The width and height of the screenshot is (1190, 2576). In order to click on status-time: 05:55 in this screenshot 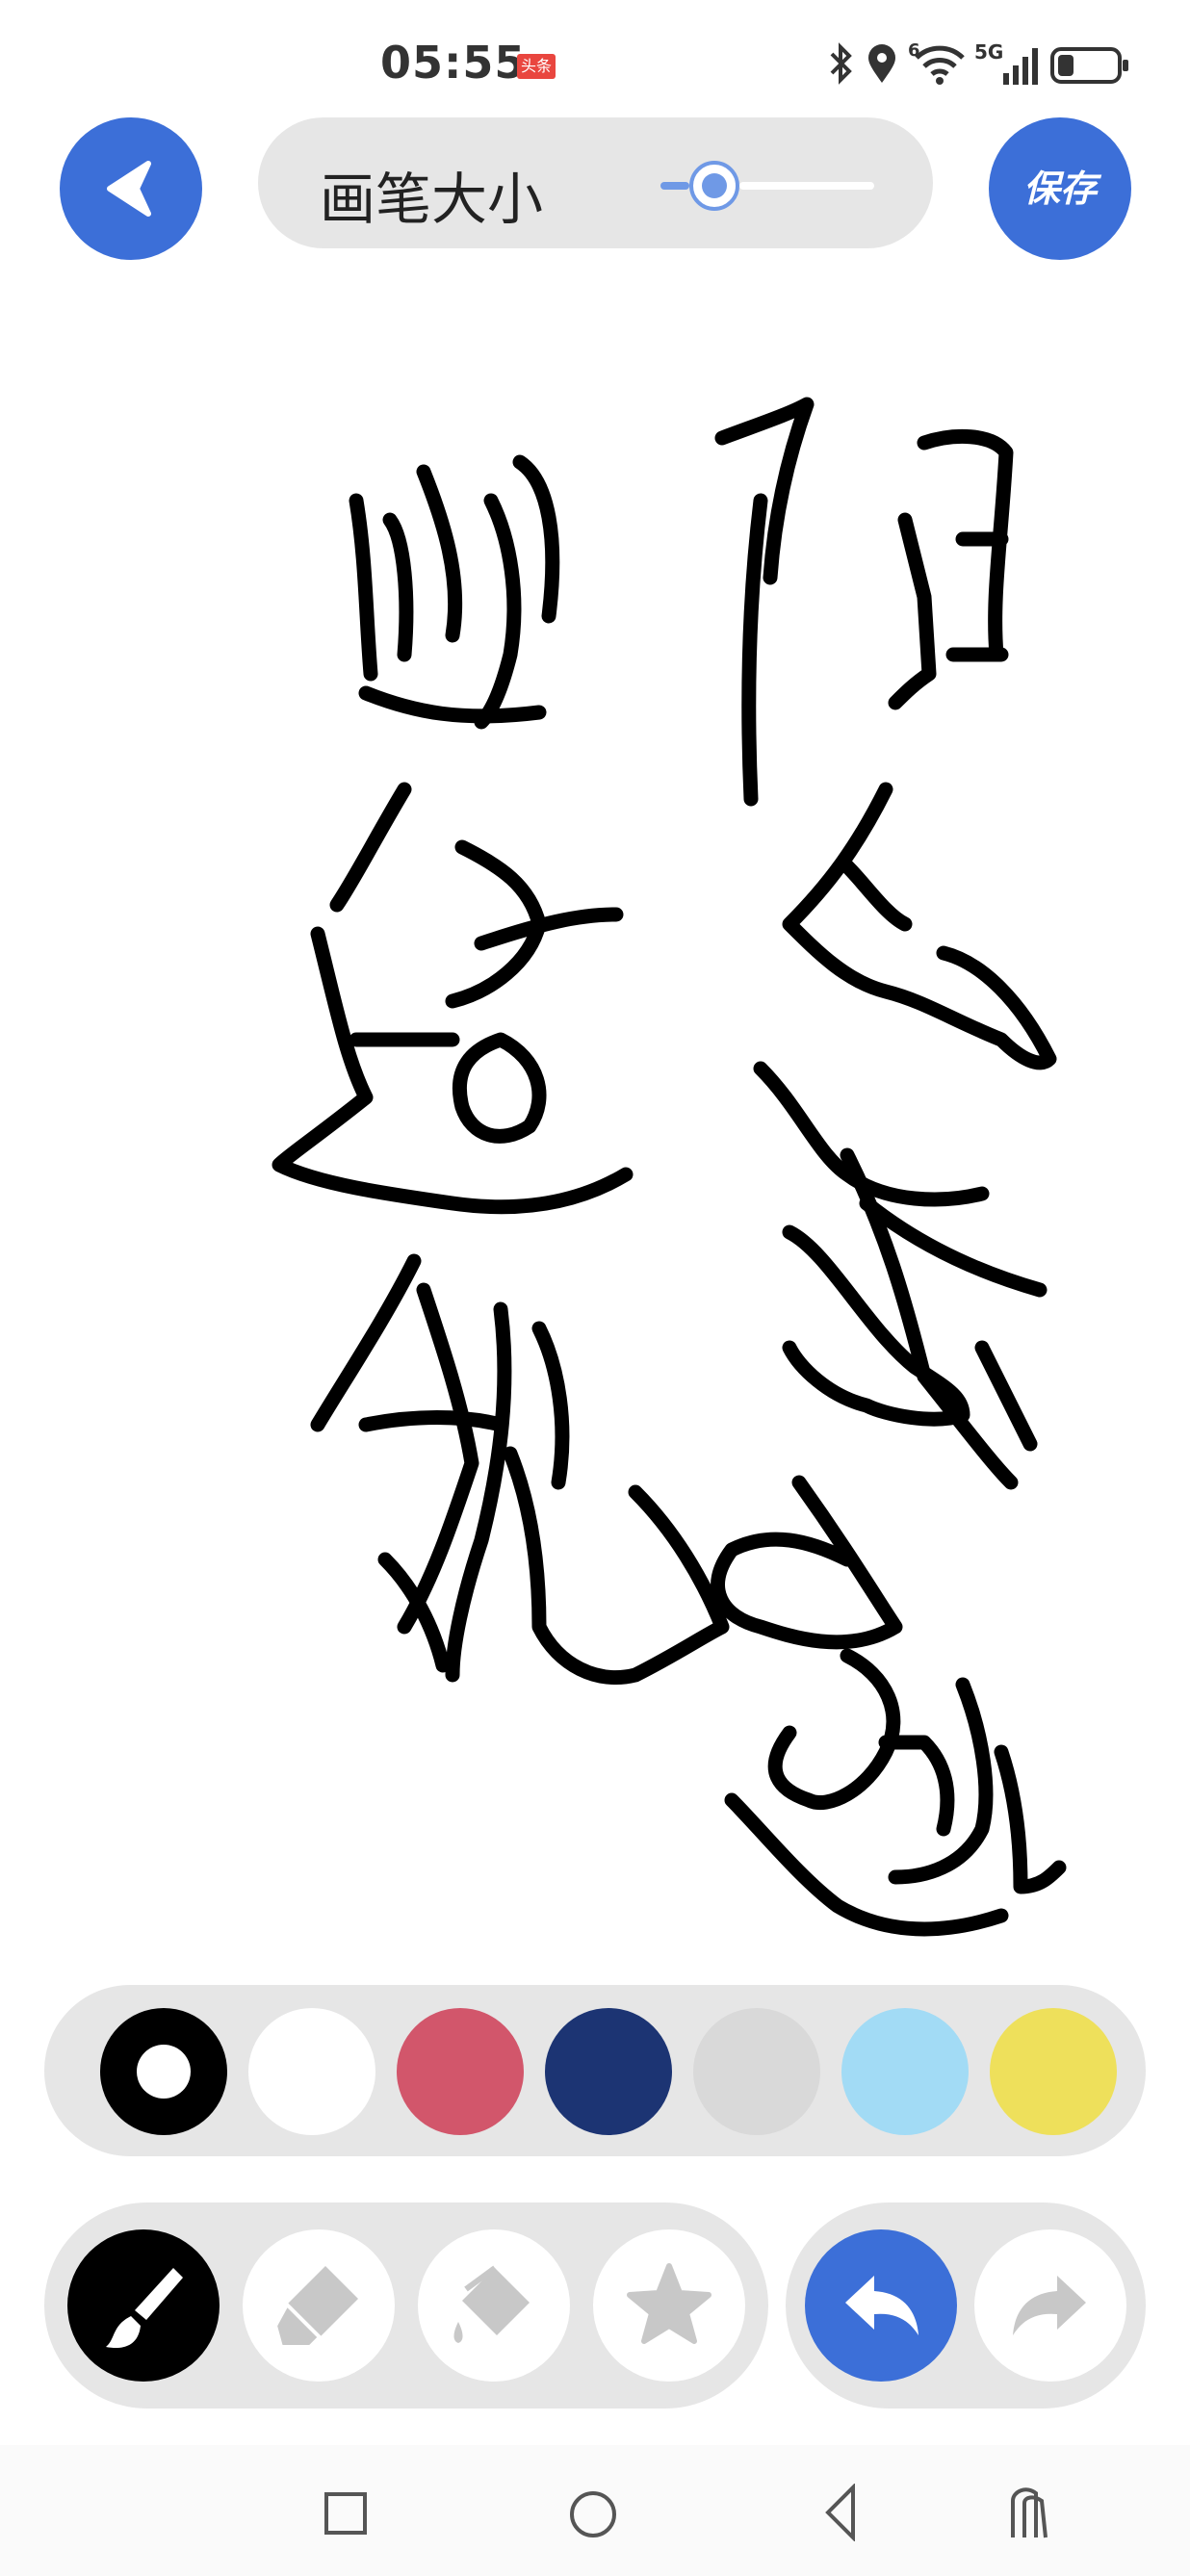, I will do `click(454, 63)`.